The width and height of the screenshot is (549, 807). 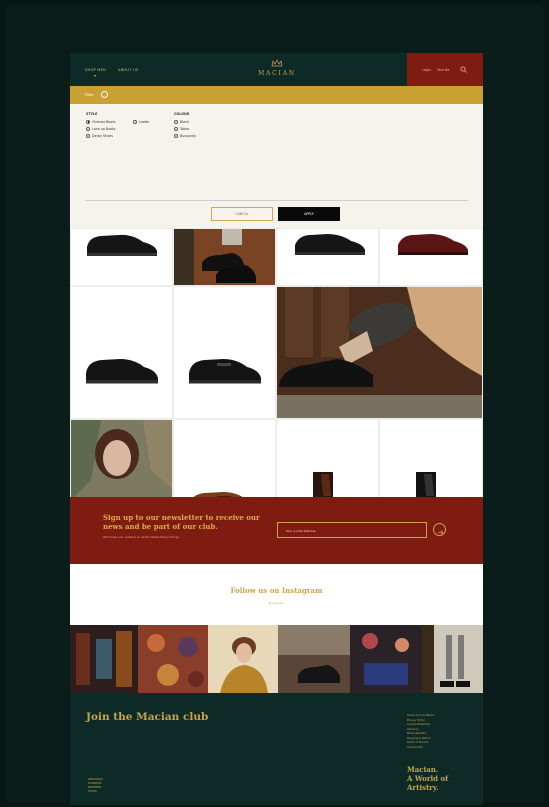 What do you see at coordinates (104, 122) in the screenshot?
I see `option-label: Chelsea Boots` at bounding box center [104, 122].